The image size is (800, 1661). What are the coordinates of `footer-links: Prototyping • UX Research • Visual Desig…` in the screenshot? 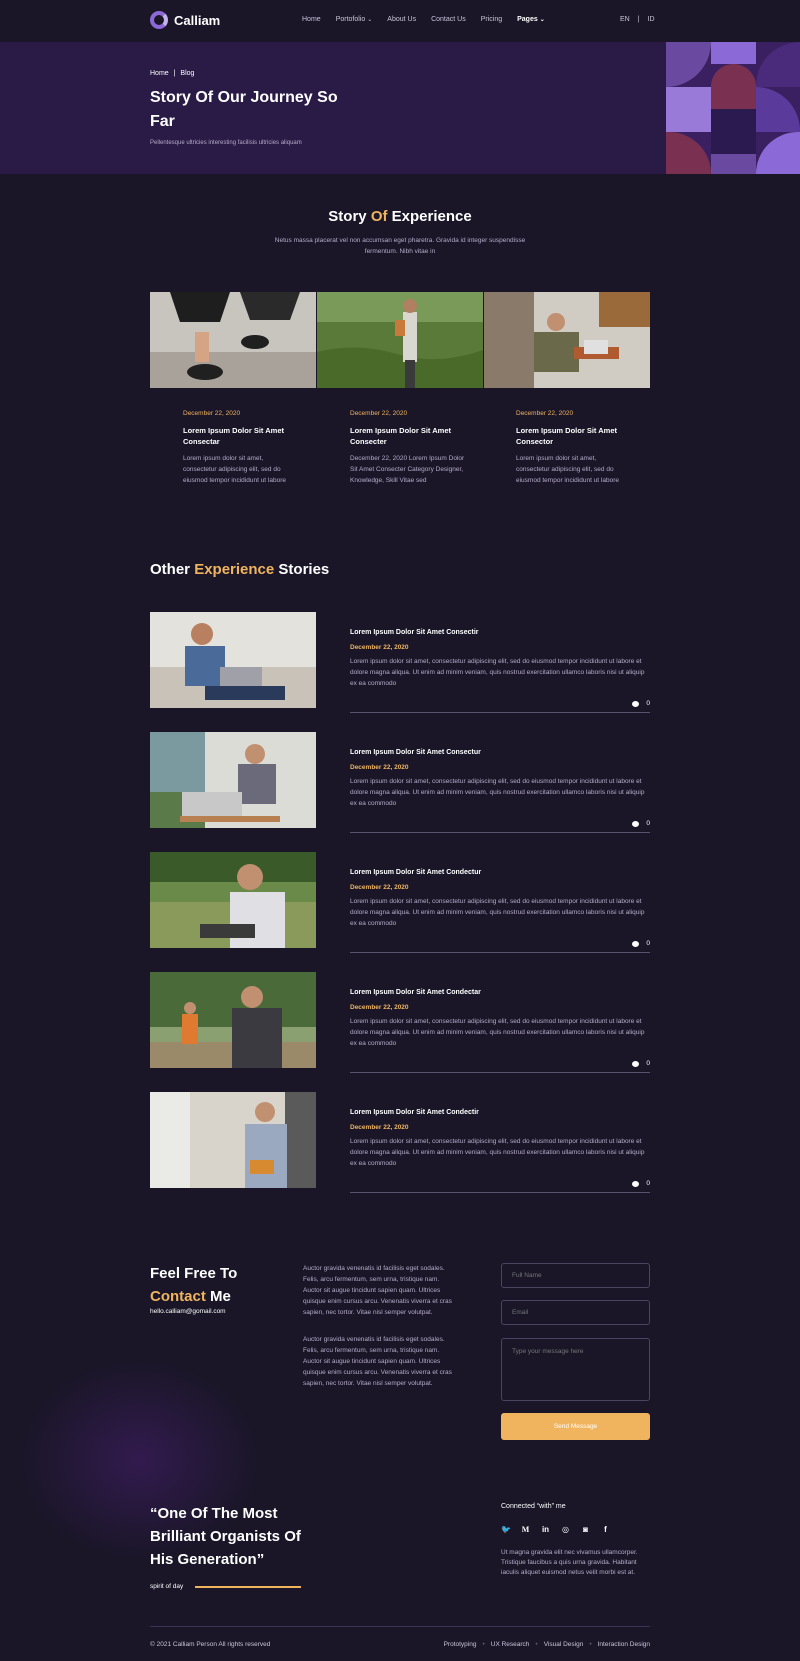 It's located at (547, 1644).